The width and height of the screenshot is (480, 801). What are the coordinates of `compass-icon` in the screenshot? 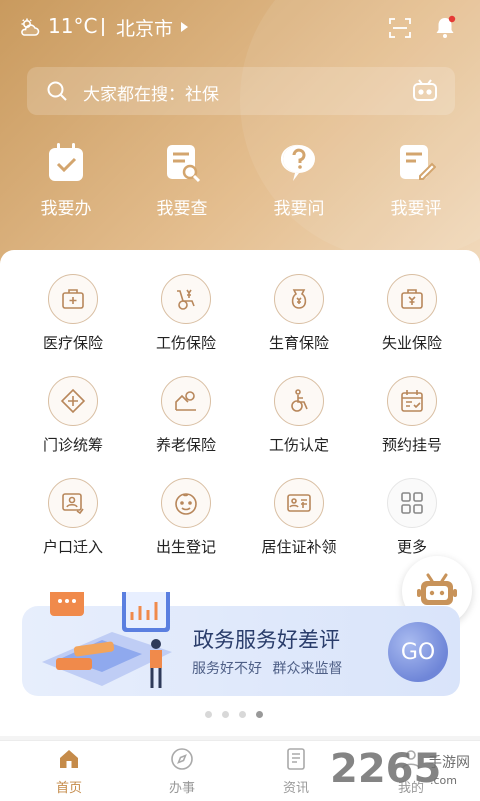 It's located at (182, 759).